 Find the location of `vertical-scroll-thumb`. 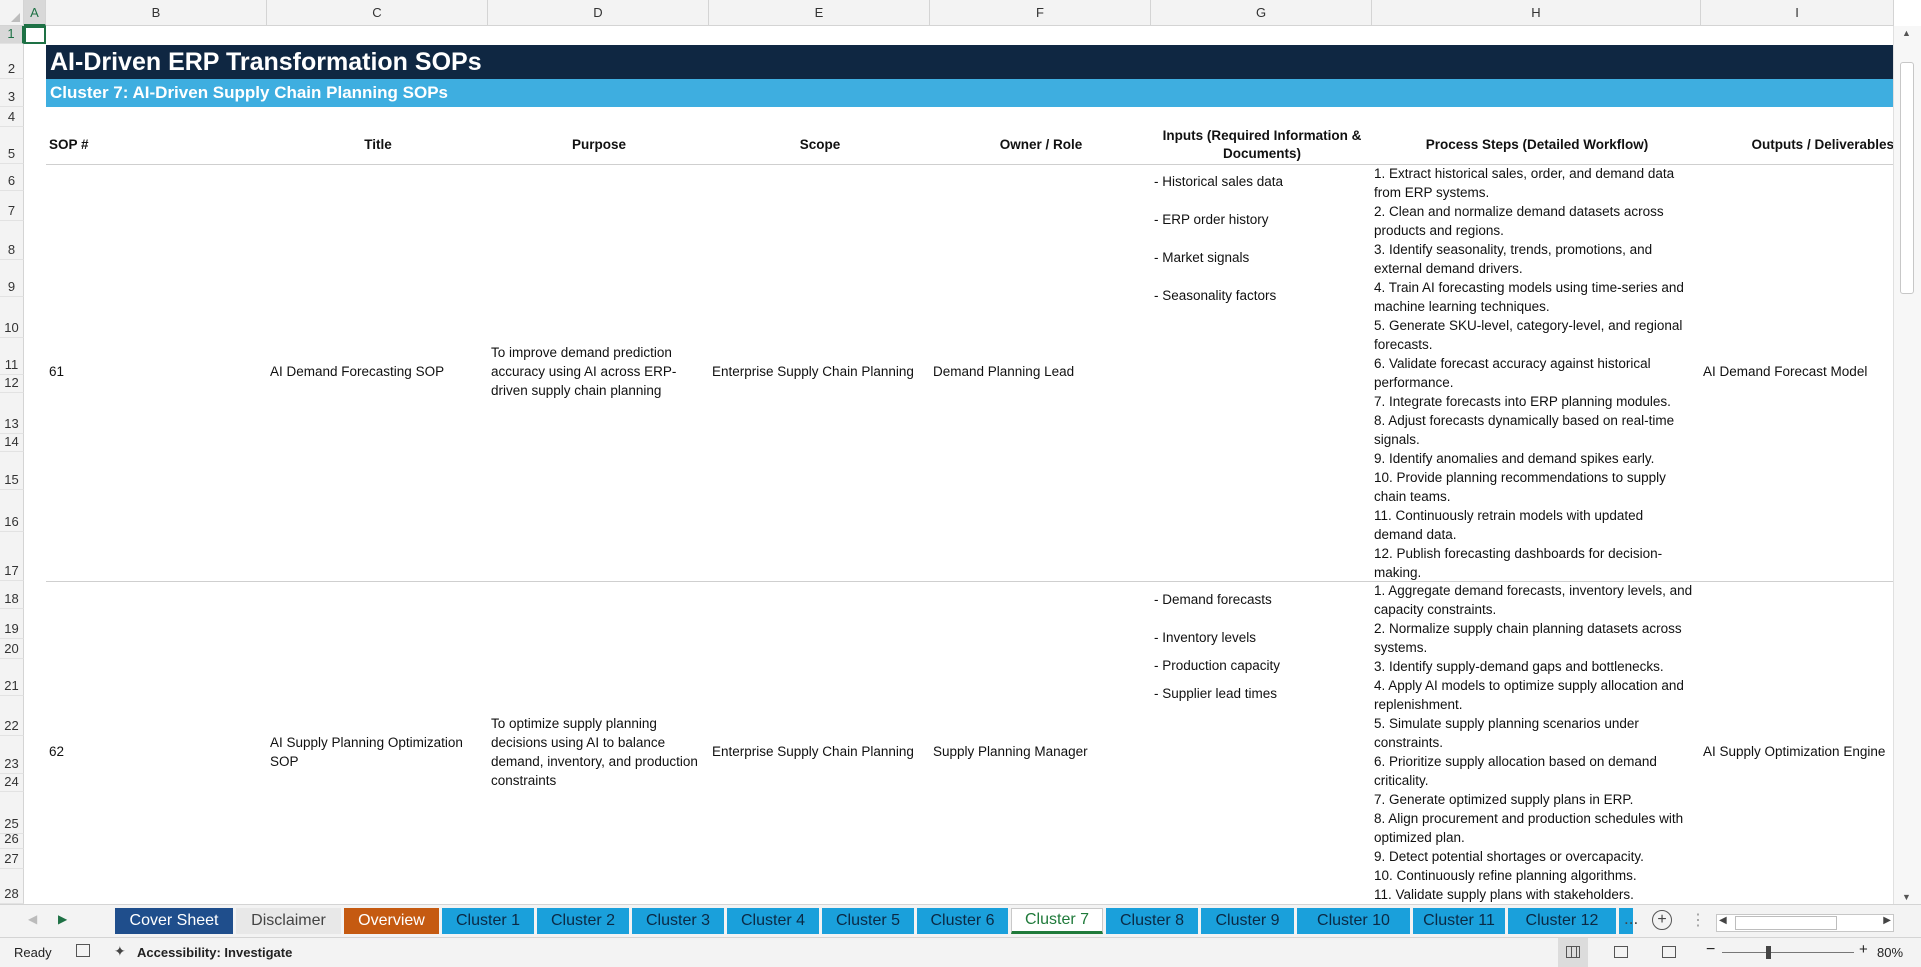

vertical-scroll-thumb is located at coordinates (1907, 178).